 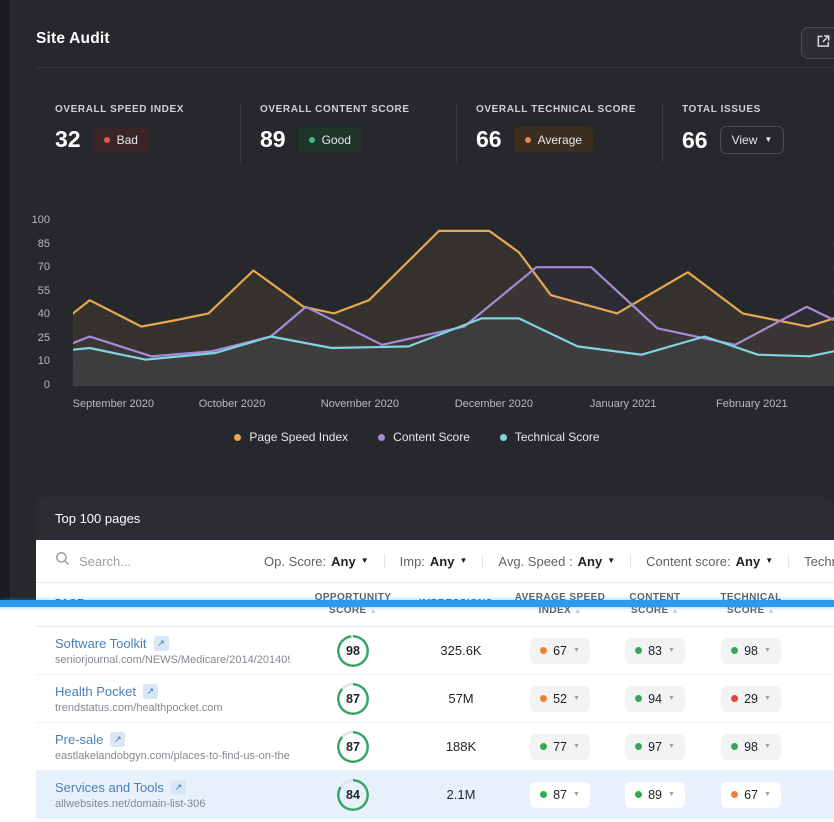 I want to click on technical-score-pill: 29 ▼, so click(x=751, y=698).